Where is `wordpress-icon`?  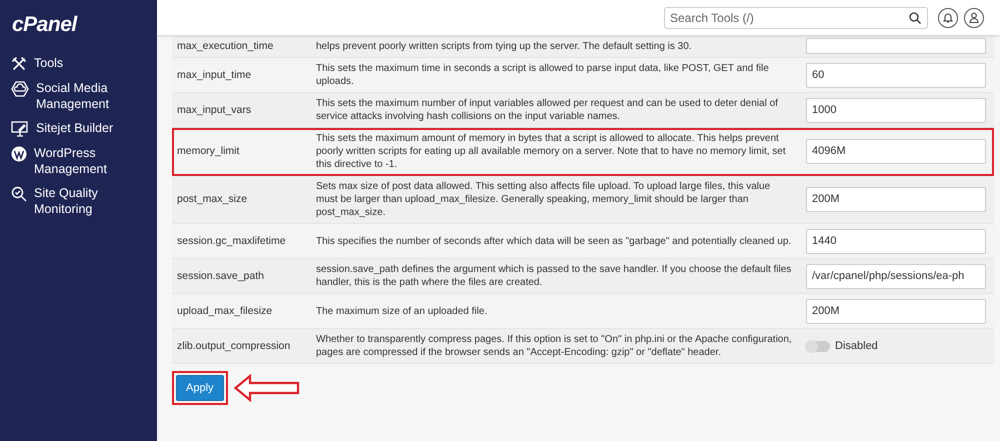 wordpress-icon is located at coordinates (19, 154).